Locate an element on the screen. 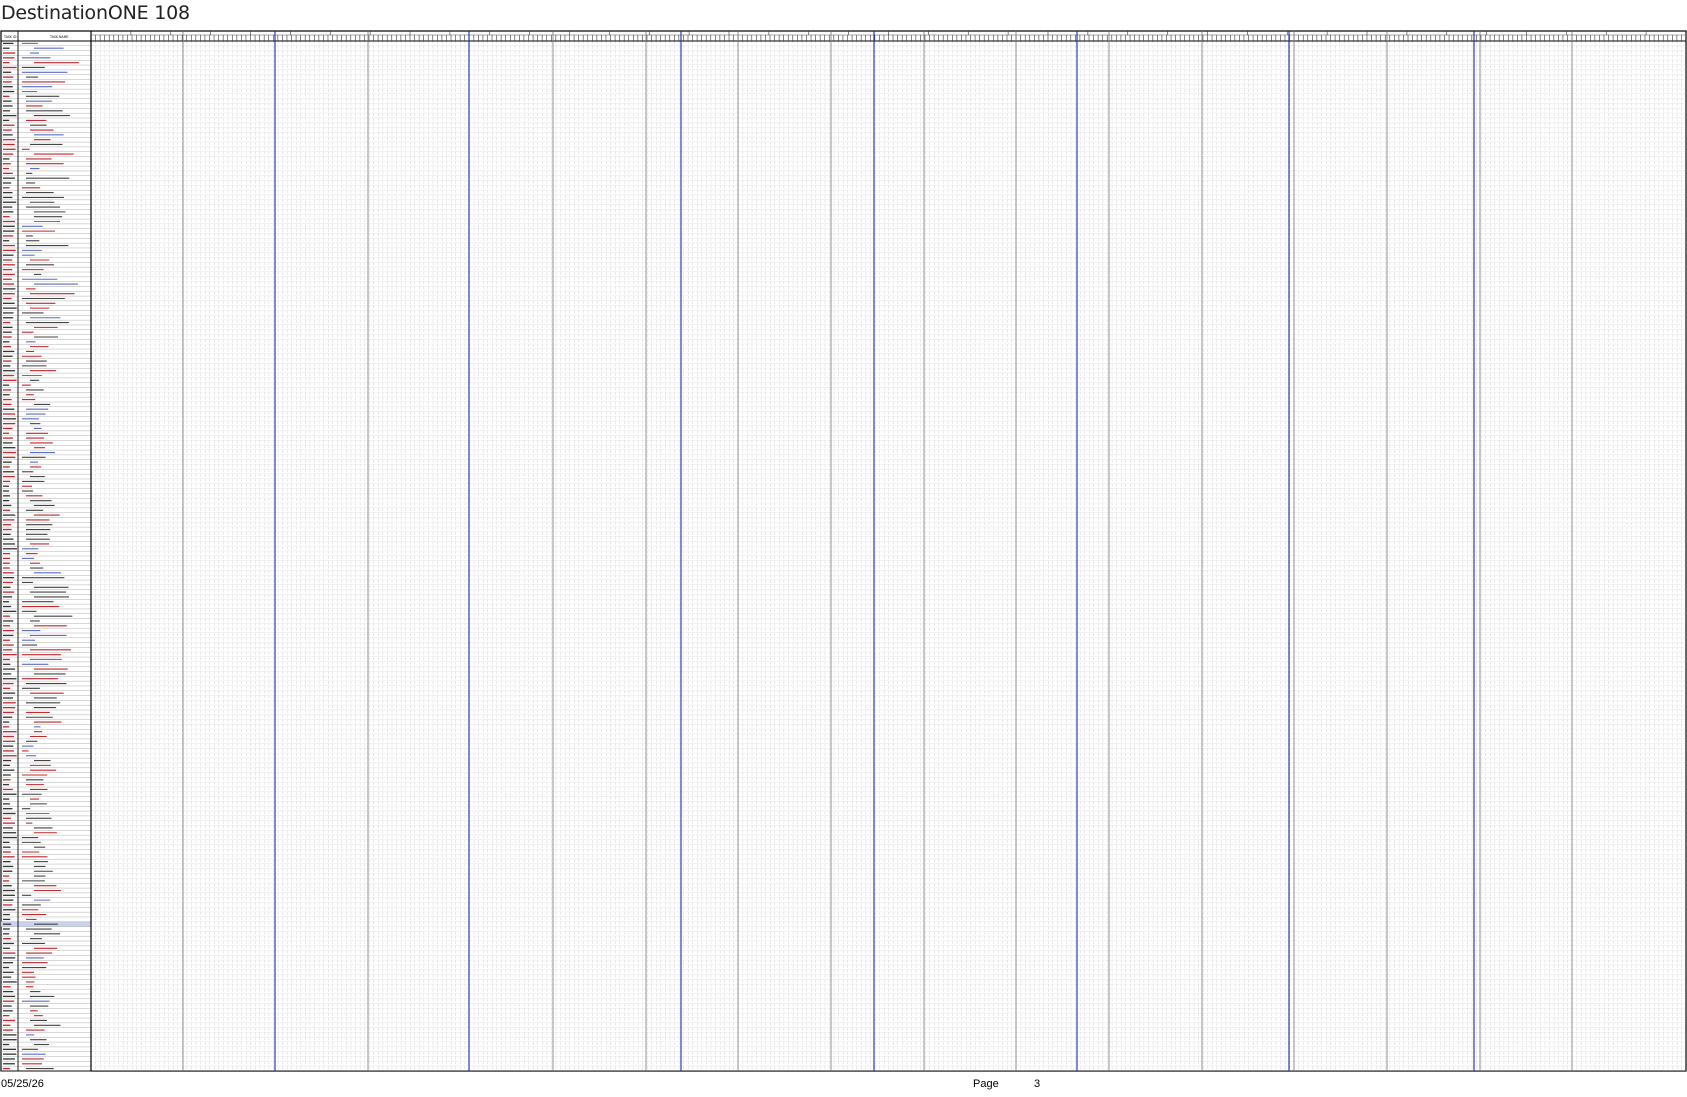 The image size is (1687, 1097). footer-page-number: 3 is located at coordinates (1037, 1084).